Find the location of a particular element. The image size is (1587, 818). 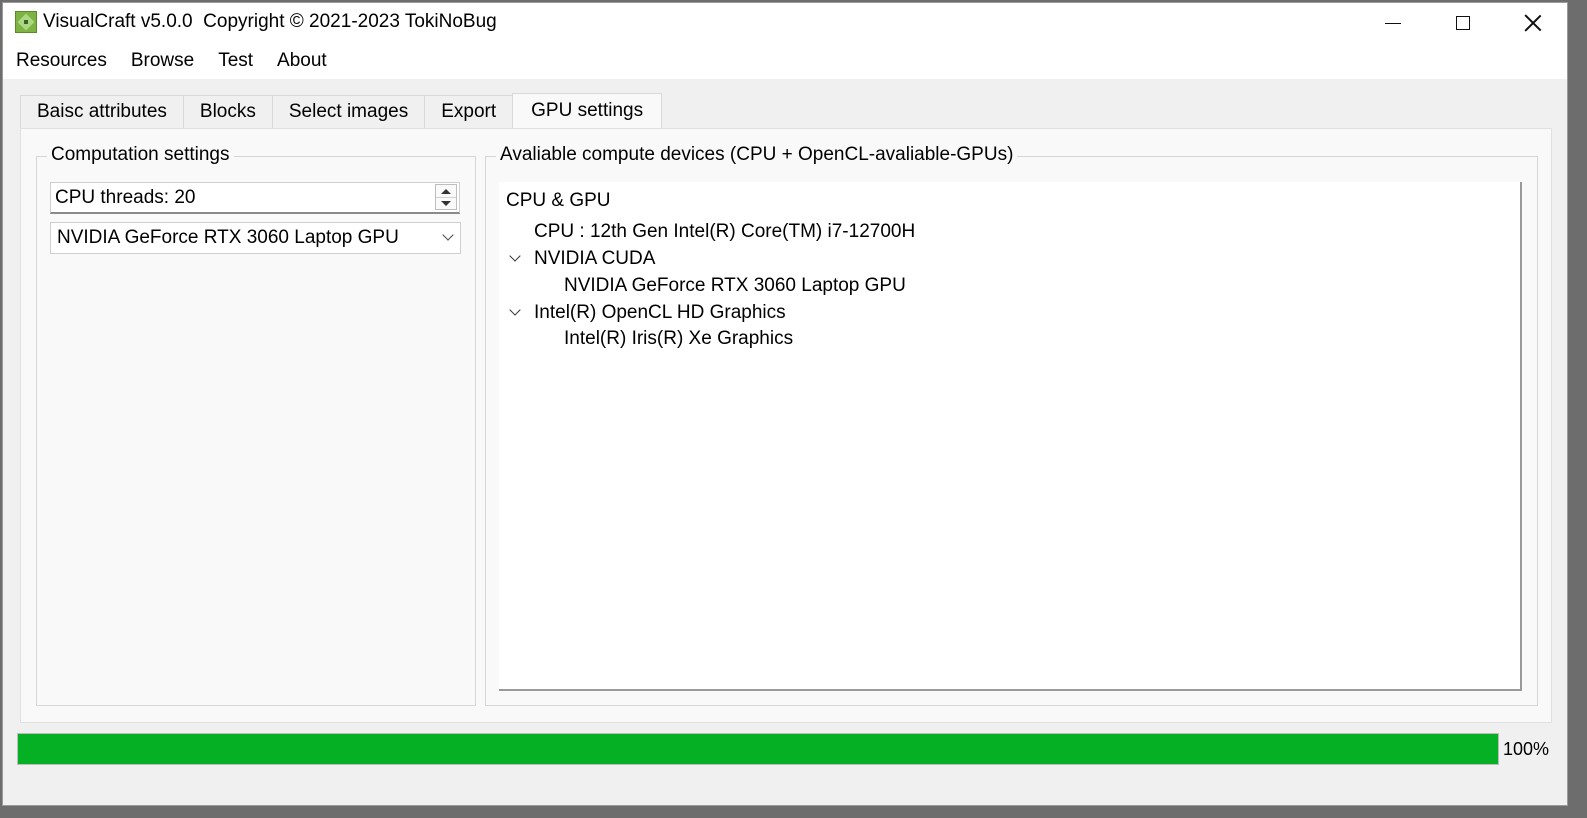

close-icon is located at coordinates (1533, 23).